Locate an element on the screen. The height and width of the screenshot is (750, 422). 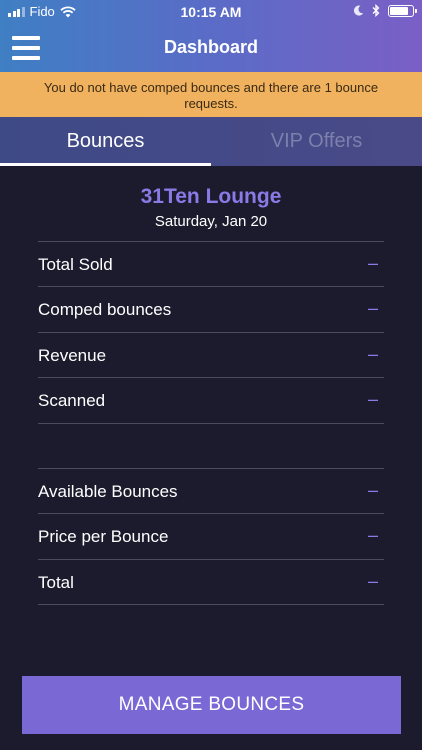
stat-row-revenue: Revenue – is located at coordinates (211, 355).